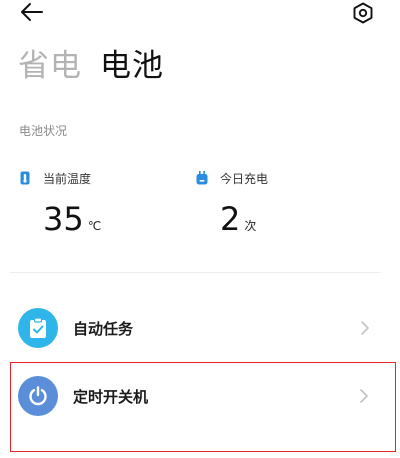  What do you see at coordinates (250, 226) in the screenshot?
I see `stat-unit-charge-count: 次` at bounding box center [250, 226].